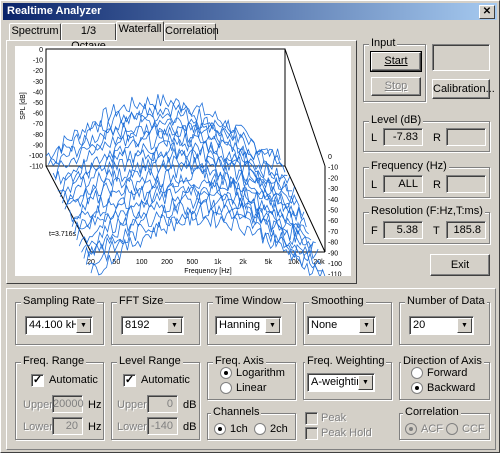 This screenshot has height=453, width=500. Describe the element at coordinates (88, 37) in the screenshot. I see `tab-third-octave: 1/3 Octave` at that location.